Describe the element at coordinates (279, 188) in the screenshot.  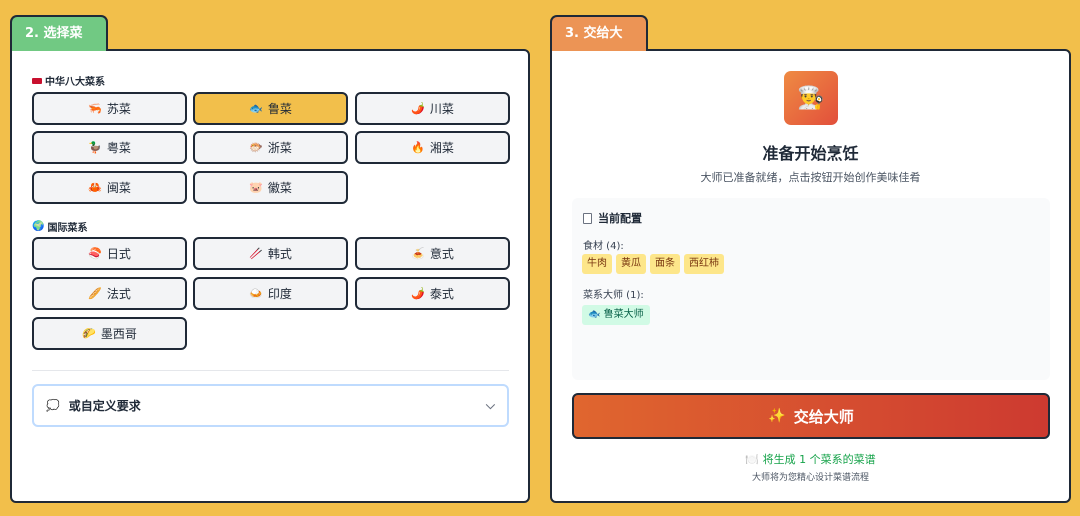
I see `cuisine-label: 徽菜` at that location.